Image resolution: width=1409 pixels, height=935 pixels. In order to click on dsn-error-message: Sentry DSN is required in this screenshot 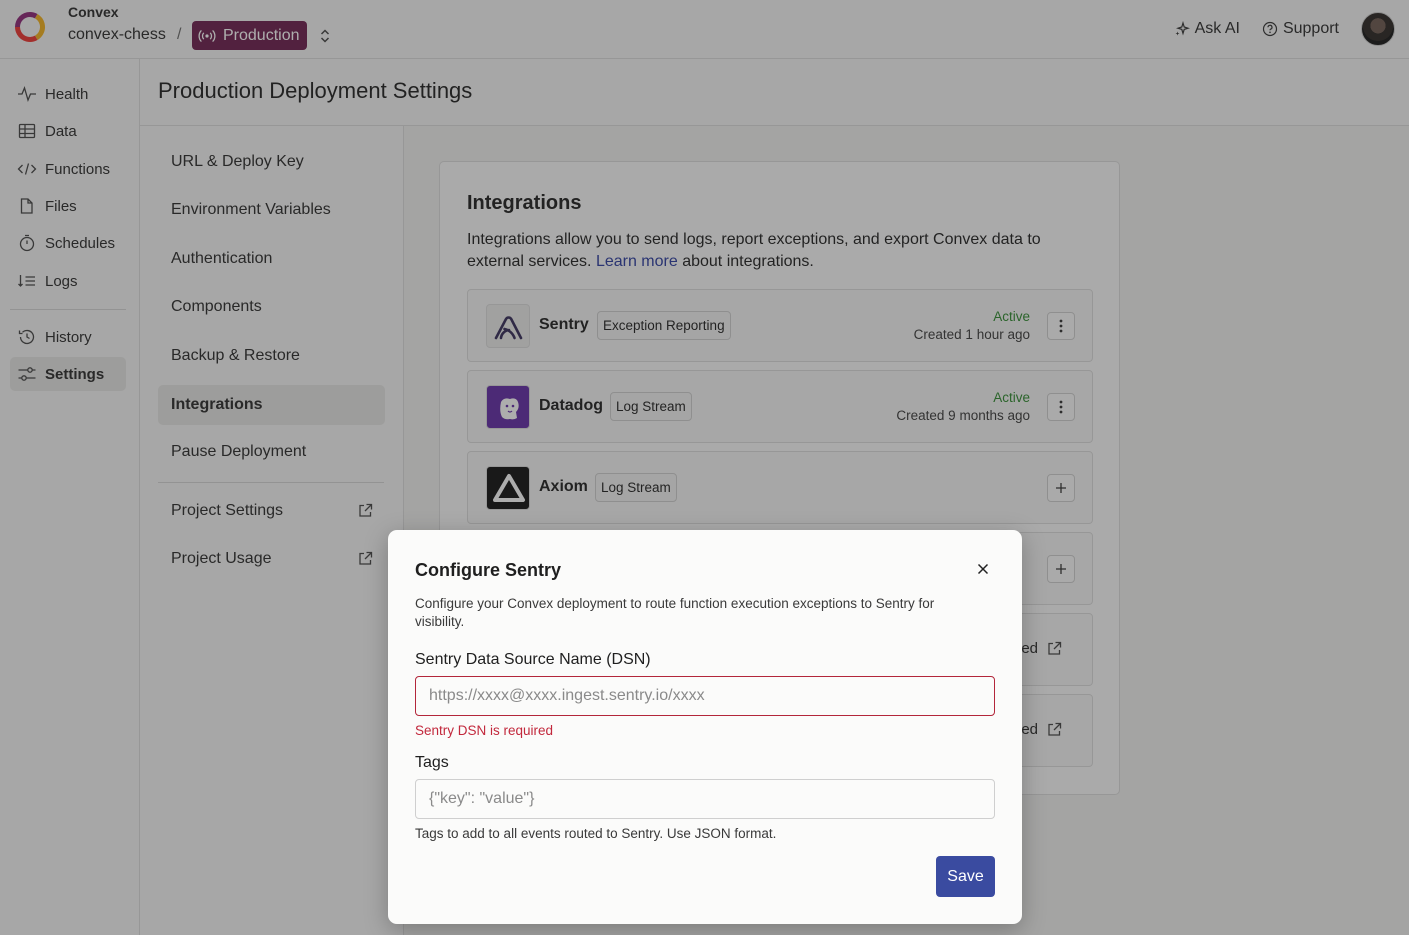, I will do `click(484, 730)`.